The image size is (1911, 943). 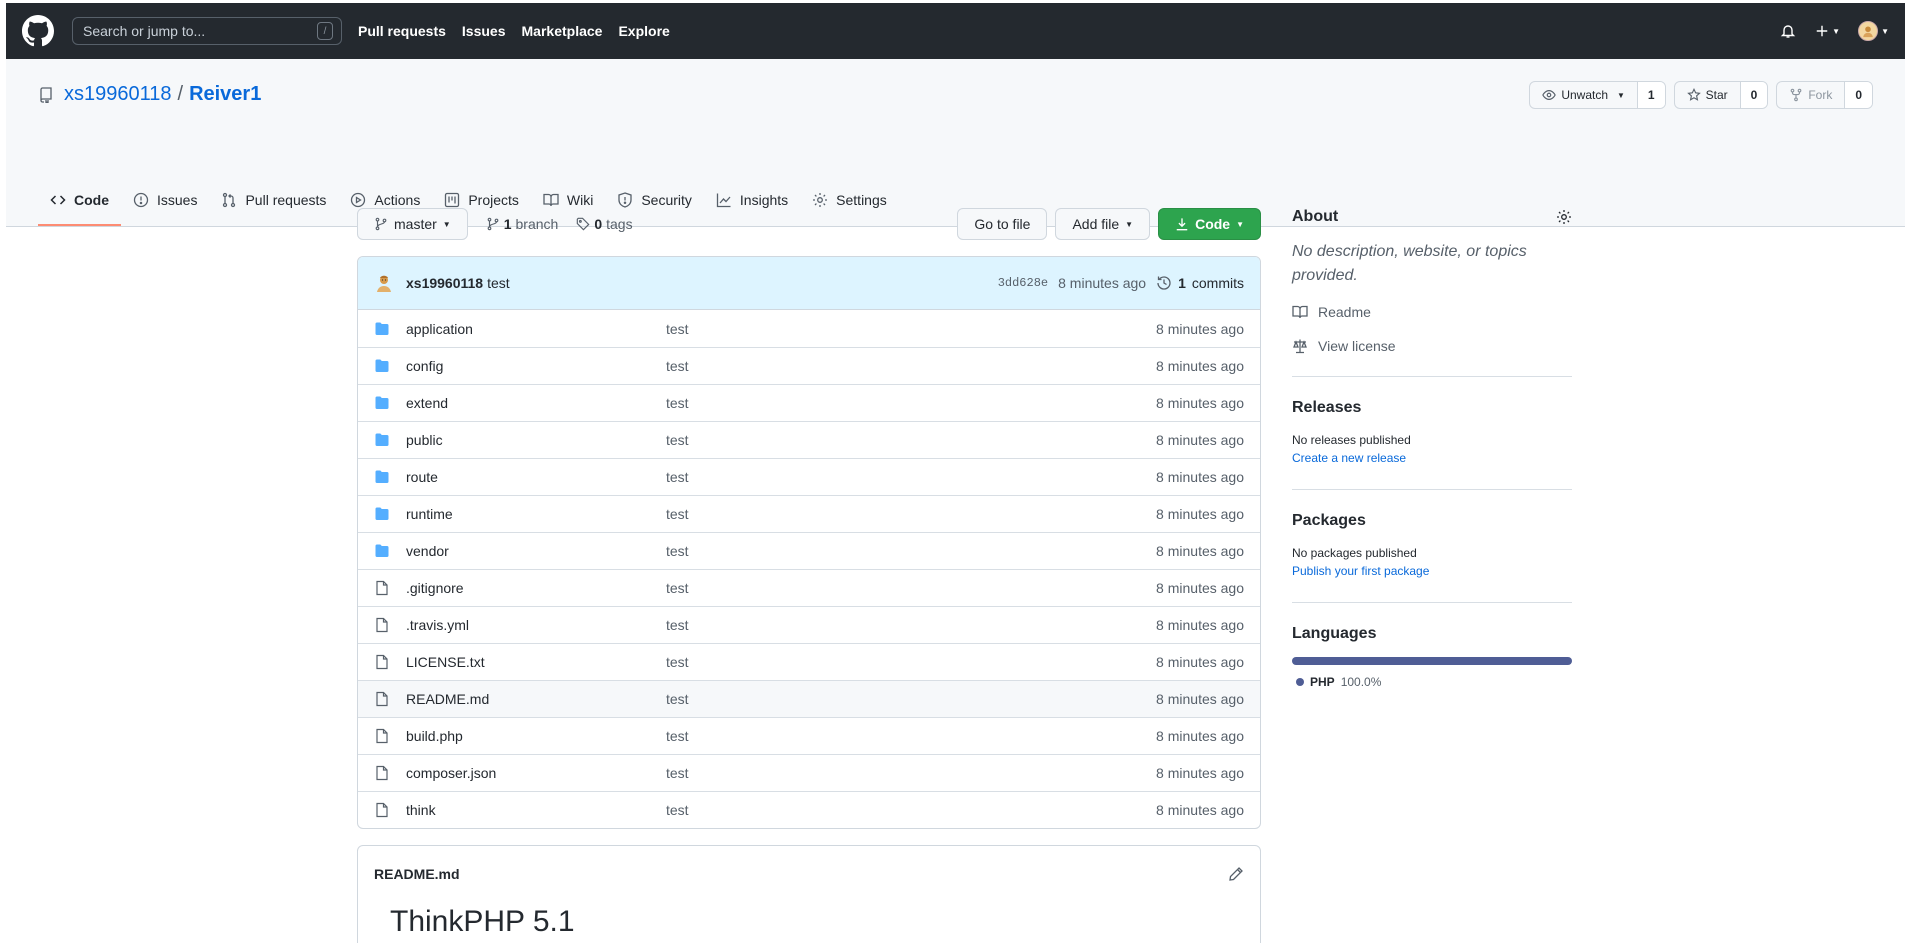 I want to click on gear-icon, so click(x=1564, y=217).